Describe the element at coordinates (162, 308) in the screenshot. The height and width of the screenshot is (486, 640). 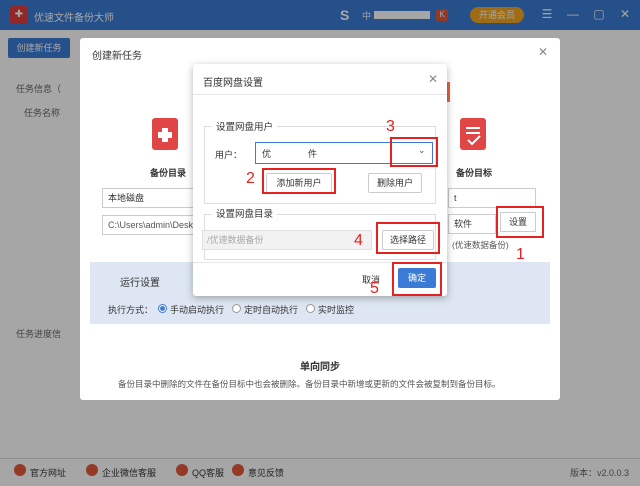
I see `radio-manual` at that location.